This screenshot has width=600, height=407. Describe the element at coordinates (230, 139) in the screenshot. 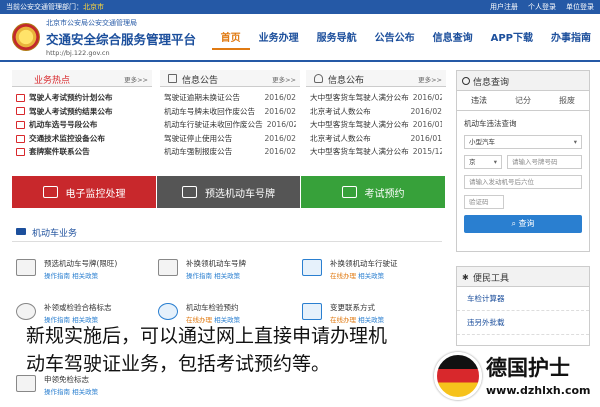

I see `list-item: 驾驶证停止使用公告 2016/02` at that location.